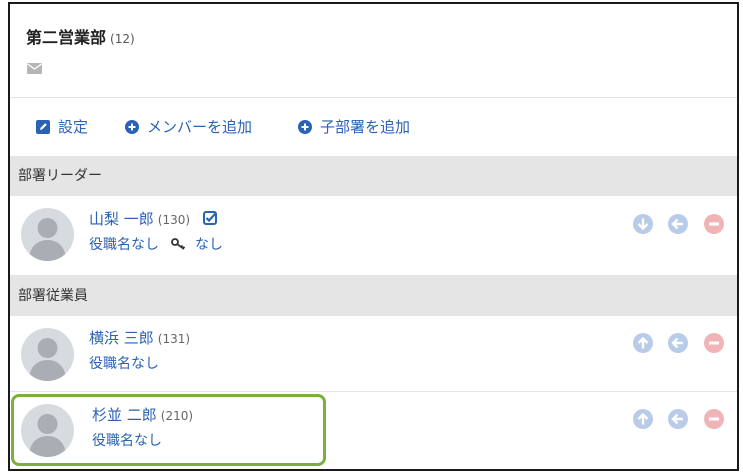  I want to click on member-name-link: 杉並 二郎 (210), so click(142, 414).